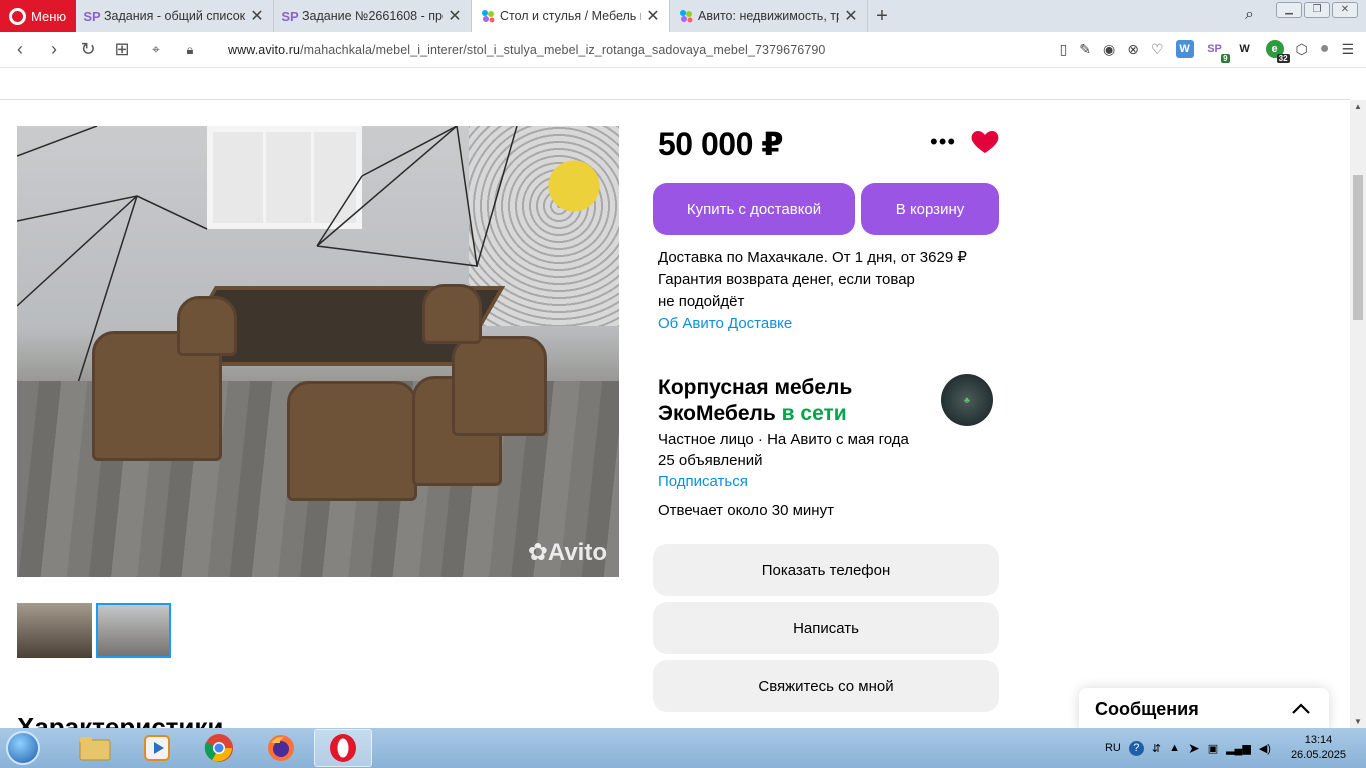 The width and height of the screenshot is (1366, 768). I want to click on scroll-up-arrow-icon: ▲, so click(1358, 106).